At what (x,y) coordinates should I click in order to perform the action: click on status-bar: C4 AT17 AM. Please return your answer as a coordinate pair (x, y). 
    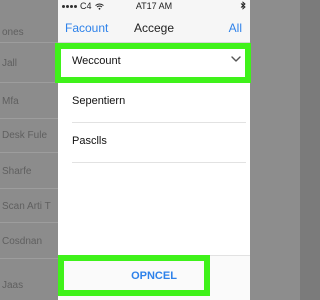
    Looking at the image, I should click on (154, 6).